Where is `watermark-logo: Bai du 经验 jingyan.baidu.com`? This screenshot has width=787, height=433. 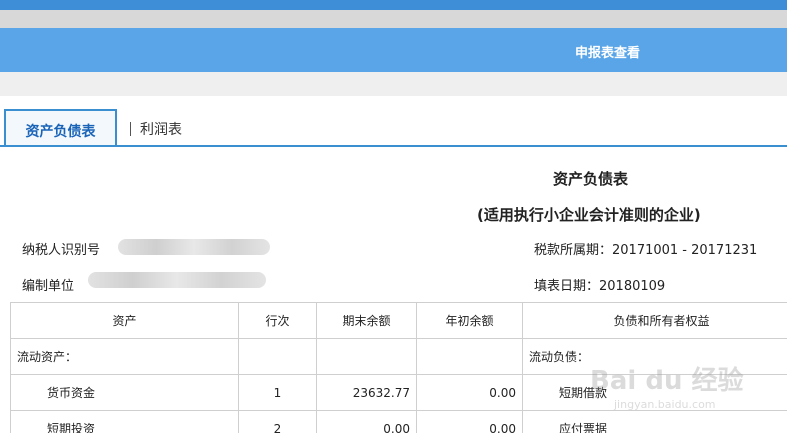
watermark-logo: Bai du 经验 jingyan.baidu.com is located at coordinates (675, 390).